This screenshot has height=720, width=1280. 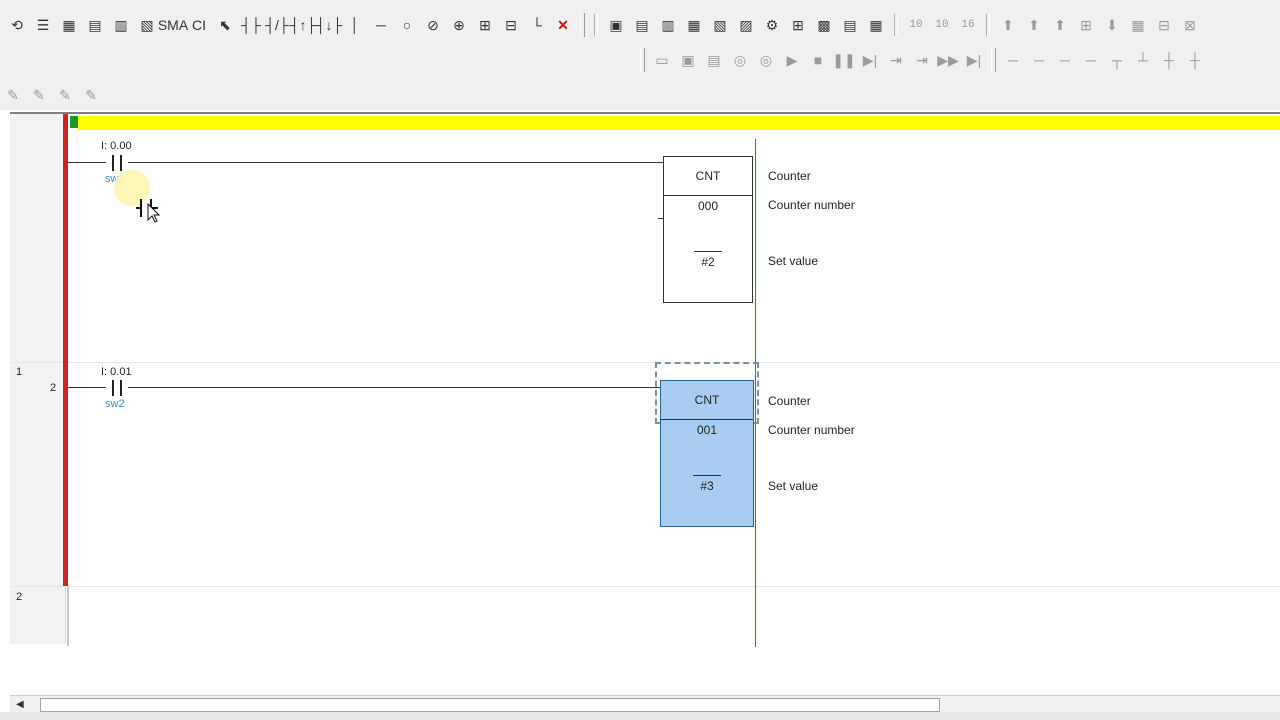 I want to click on toolbar-row1-button-14: ─, so click(x=381, y=25).